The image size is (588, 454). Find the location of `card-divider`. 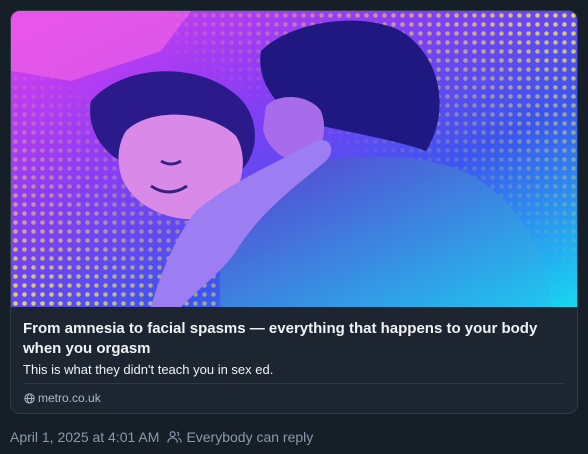

card-divider is located at coordinates (294, 383).